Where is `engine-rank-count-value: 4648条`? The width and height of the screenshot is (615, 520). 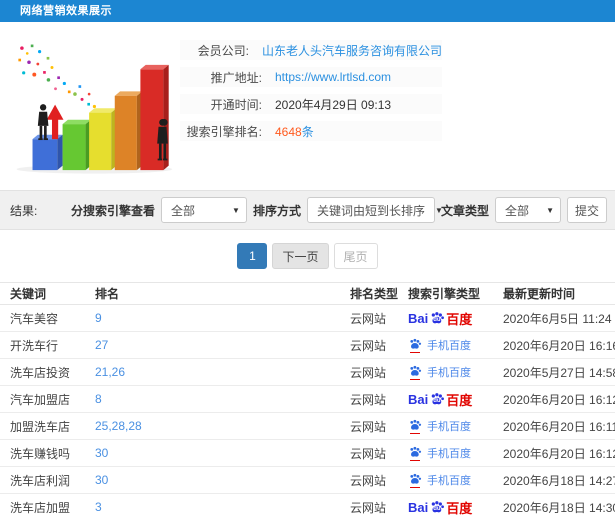
engine-rank-count-value: 4648条 is located at coordinates (294, 131).